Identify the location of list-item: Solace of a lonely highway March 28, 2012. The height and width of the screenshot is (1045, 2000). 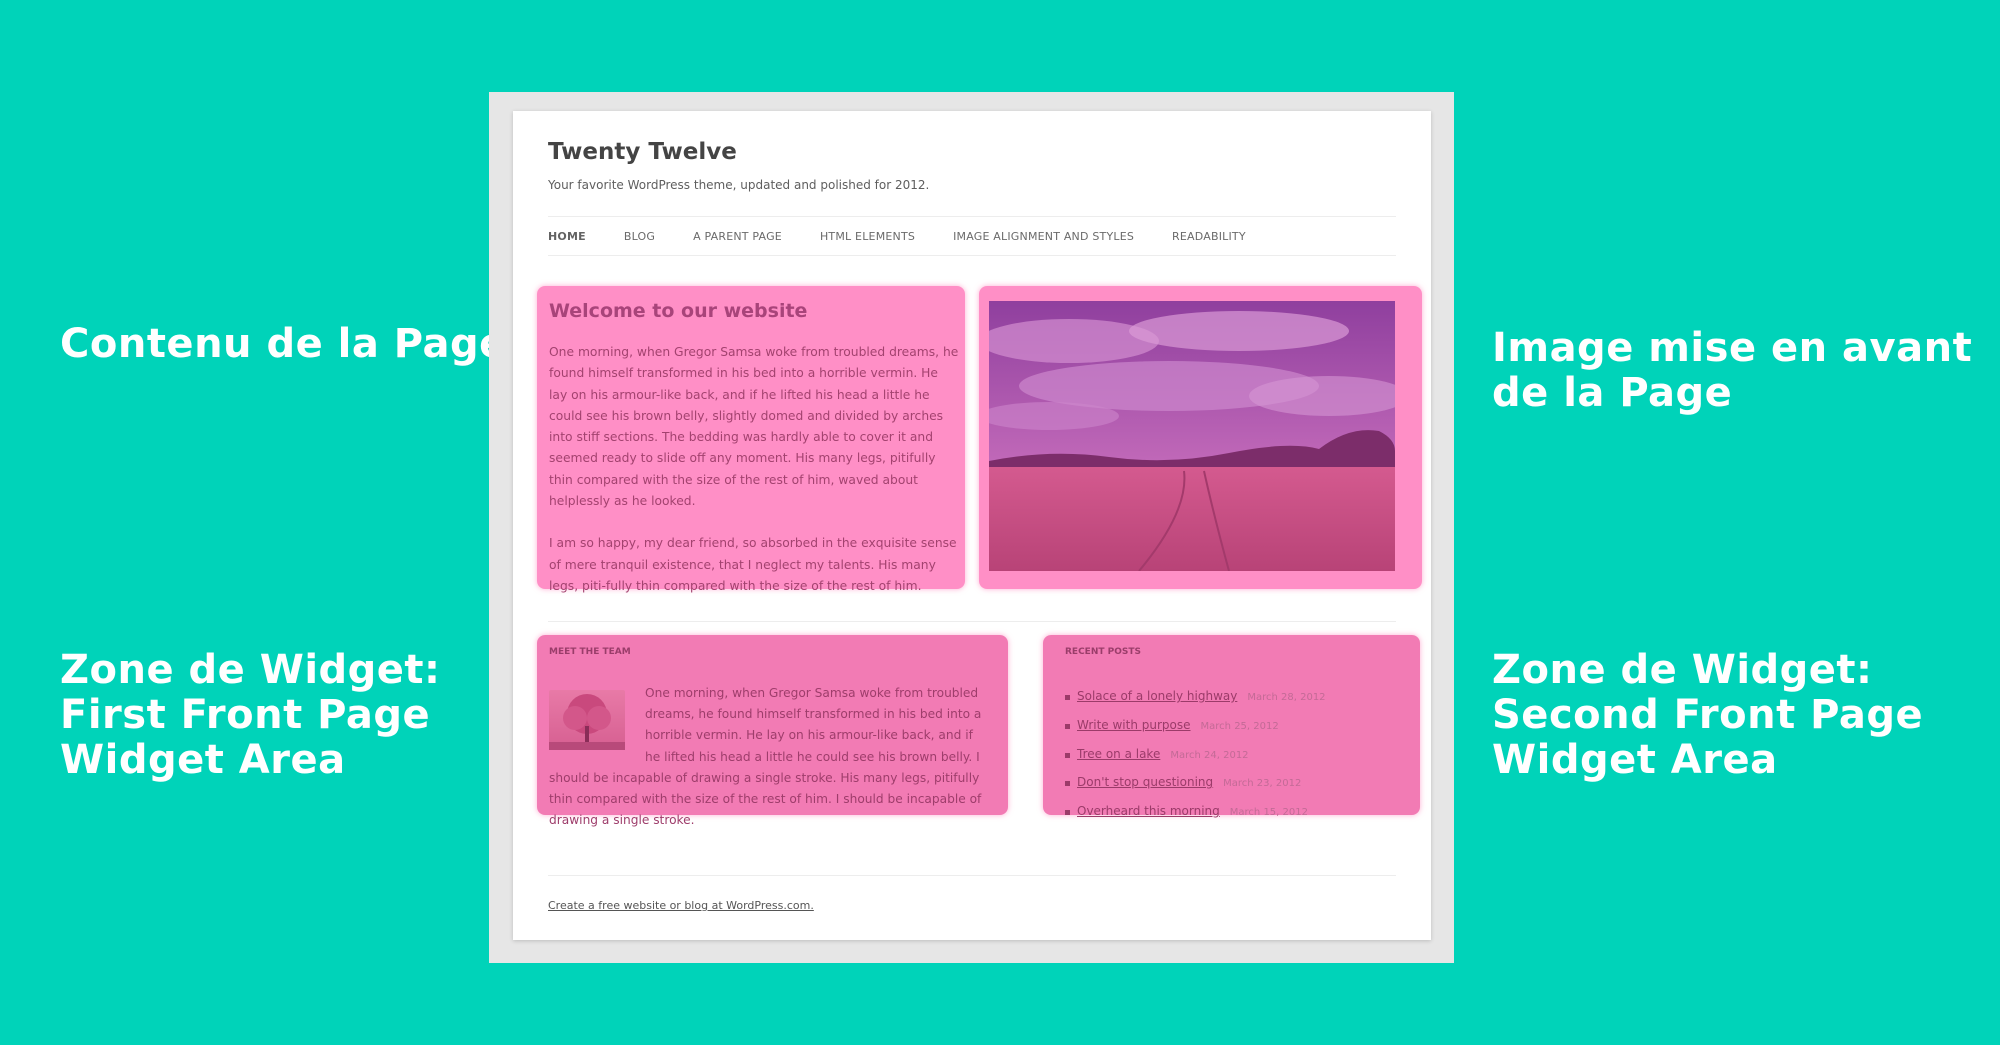
(1195, 697).